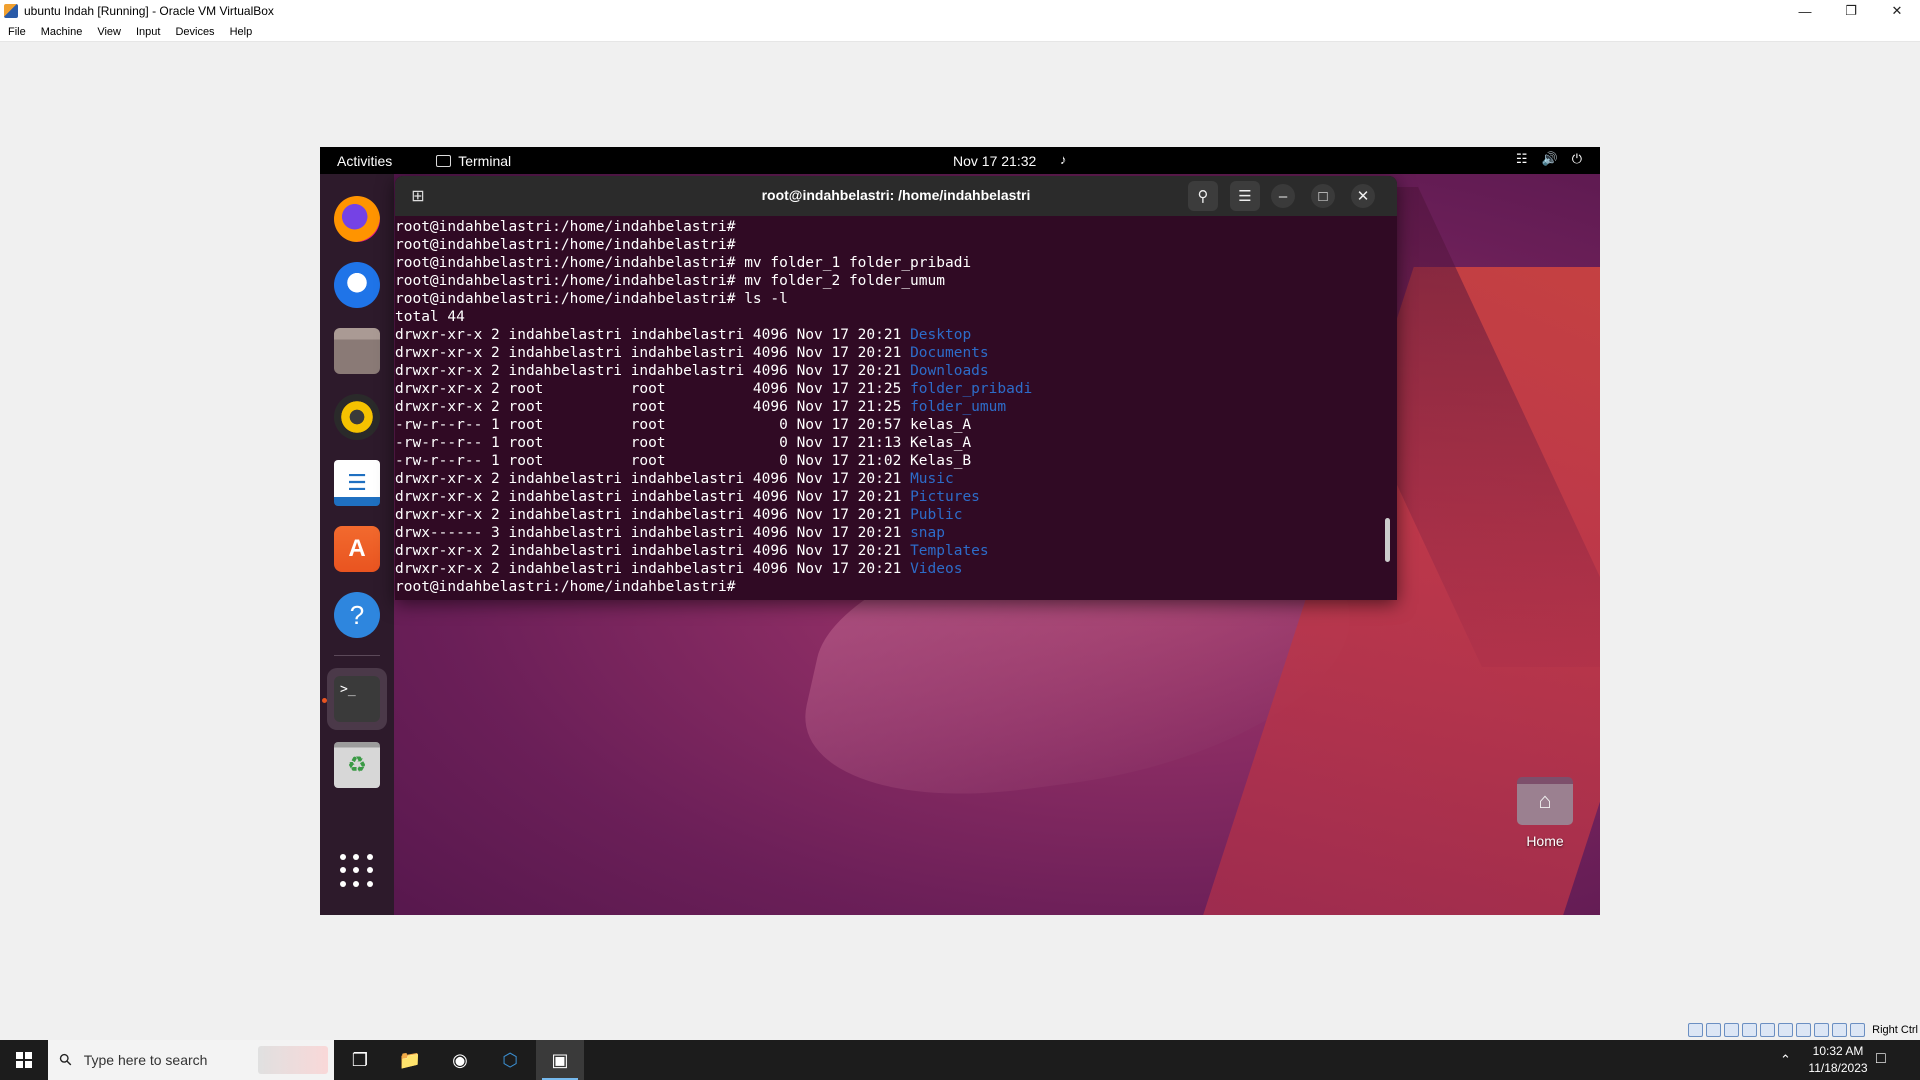 This screenshot has width=1920, height=1080. I want to click on activities-button: Activities, so click(364, 161).